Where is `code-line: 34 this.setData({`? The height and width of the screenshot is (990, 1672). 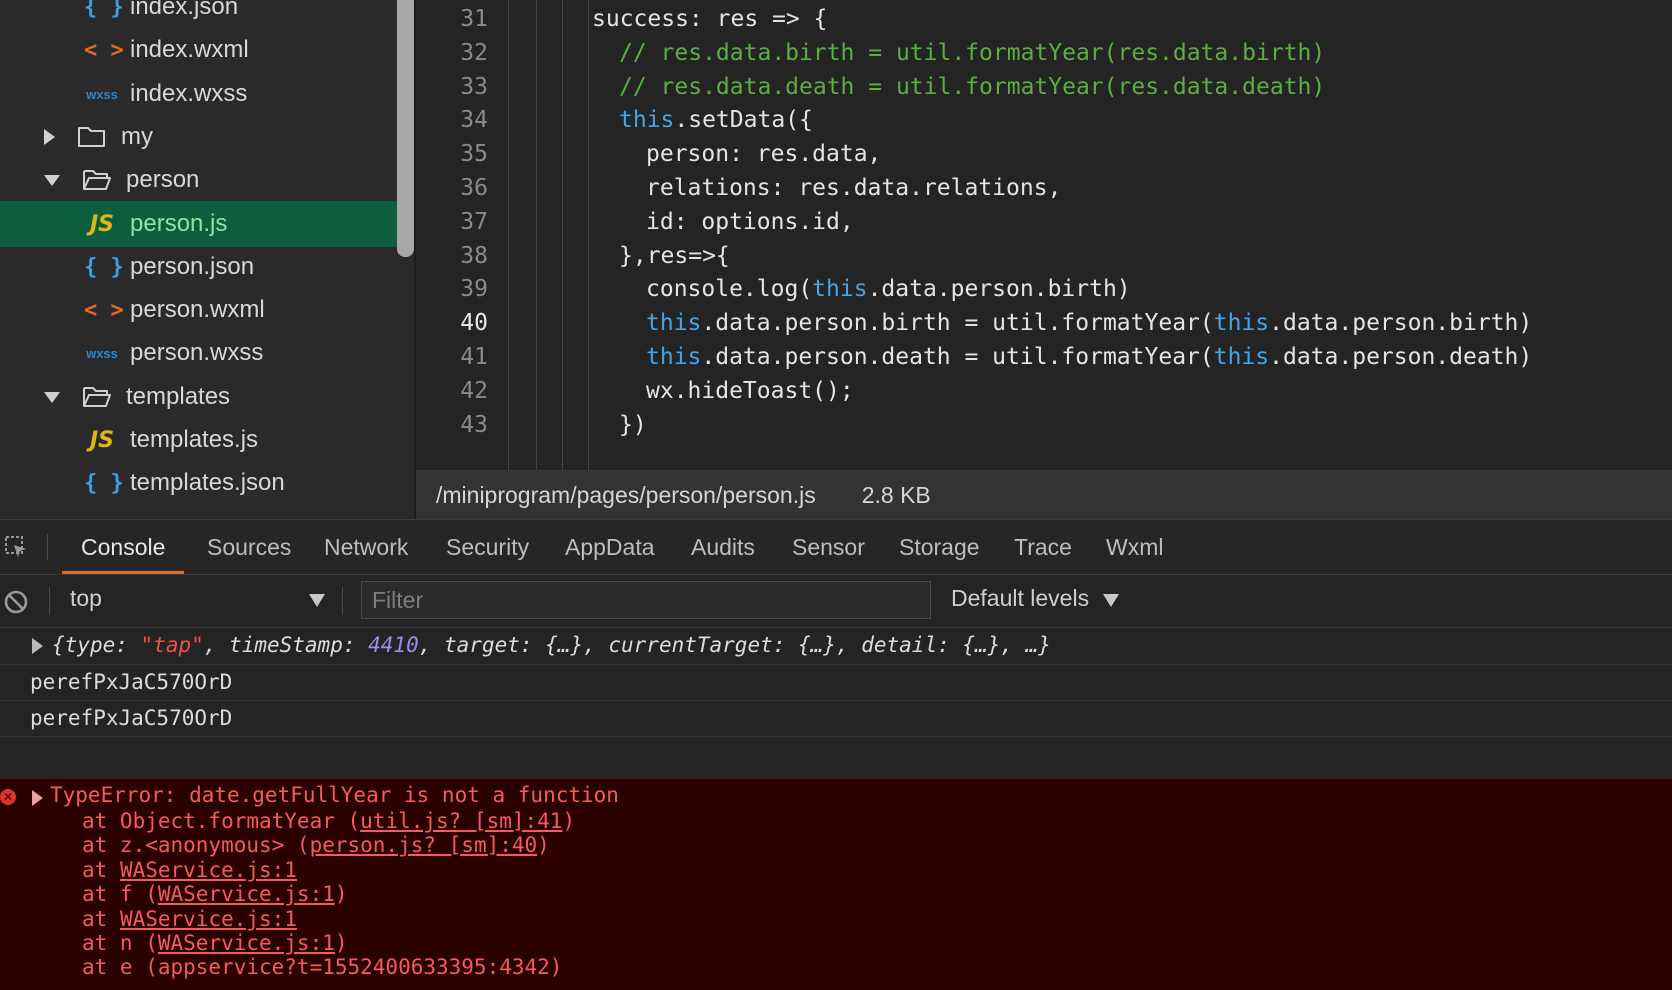 code-line: 34 this.setData({ is located at coordinates (1044, 120).